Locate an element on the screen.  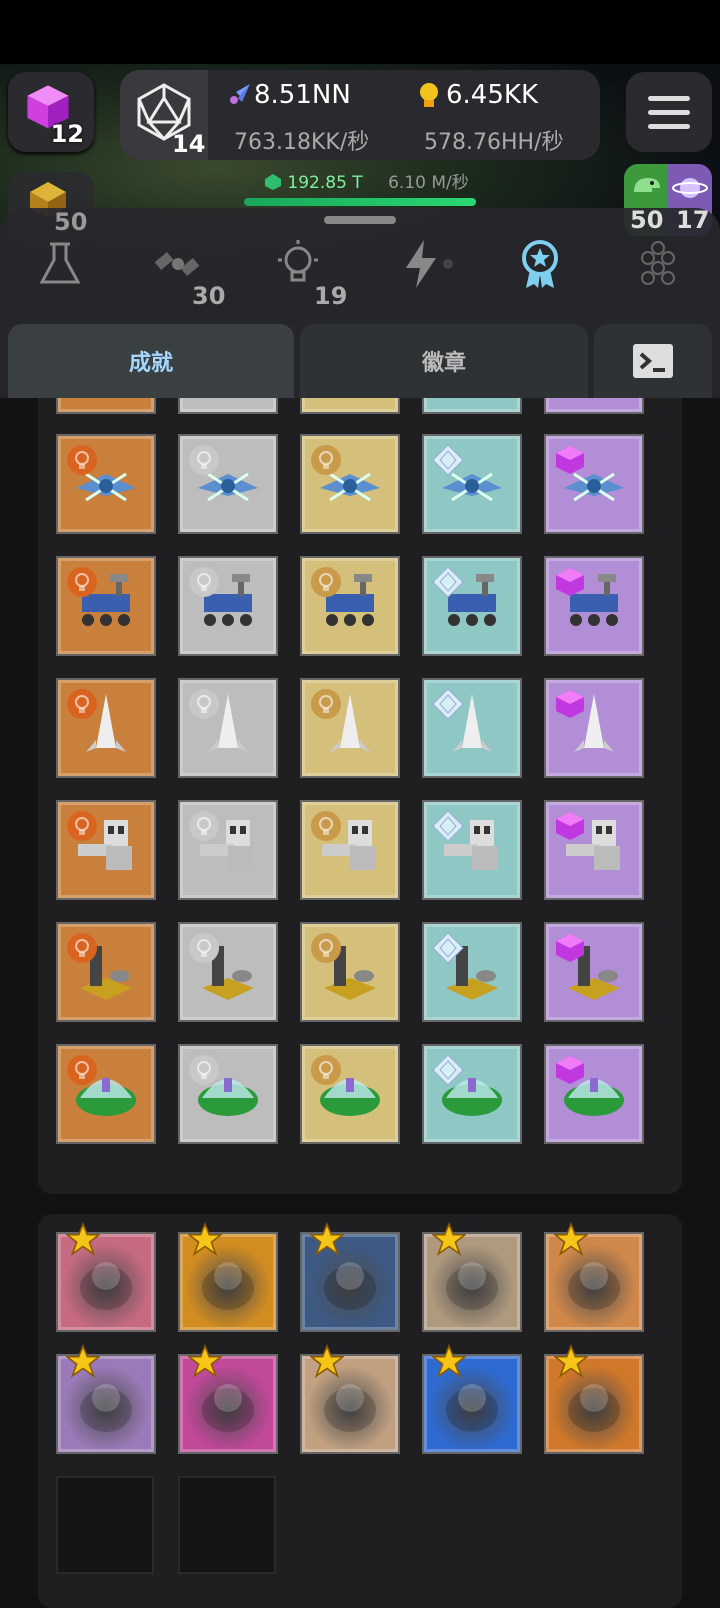
special-badge-fox-portrait is located at coordinates (594, 1399).